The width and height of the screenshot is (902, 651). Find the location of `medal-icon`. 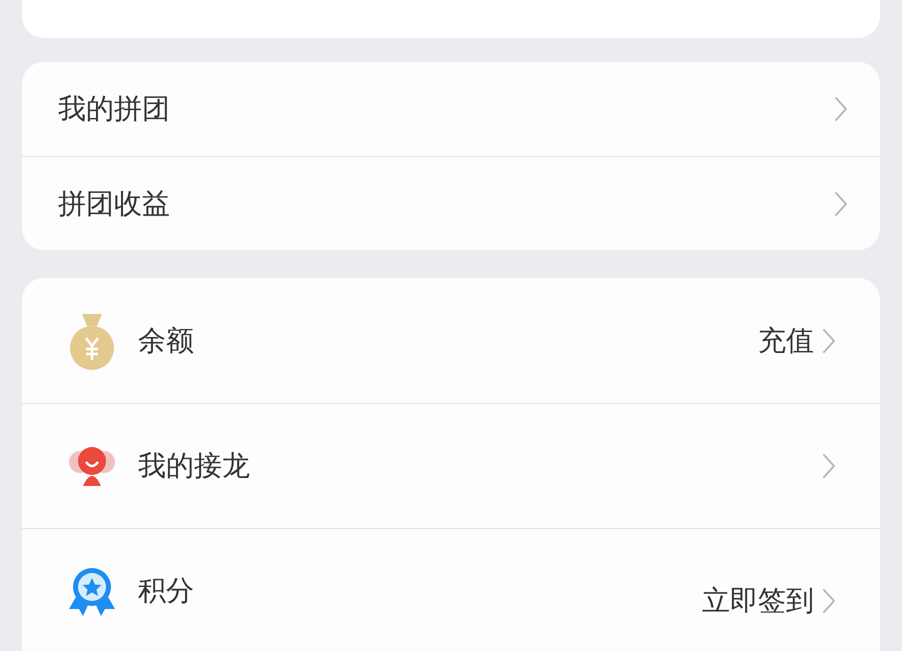

medal-icon is located at coordinates (92, 591).